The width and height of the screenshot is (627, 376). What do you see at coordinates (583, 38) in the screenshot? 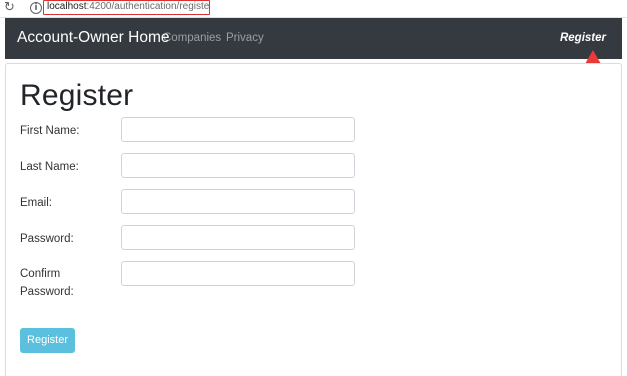
I see `nav-link-register: Register` at bounding box center [583, 38].